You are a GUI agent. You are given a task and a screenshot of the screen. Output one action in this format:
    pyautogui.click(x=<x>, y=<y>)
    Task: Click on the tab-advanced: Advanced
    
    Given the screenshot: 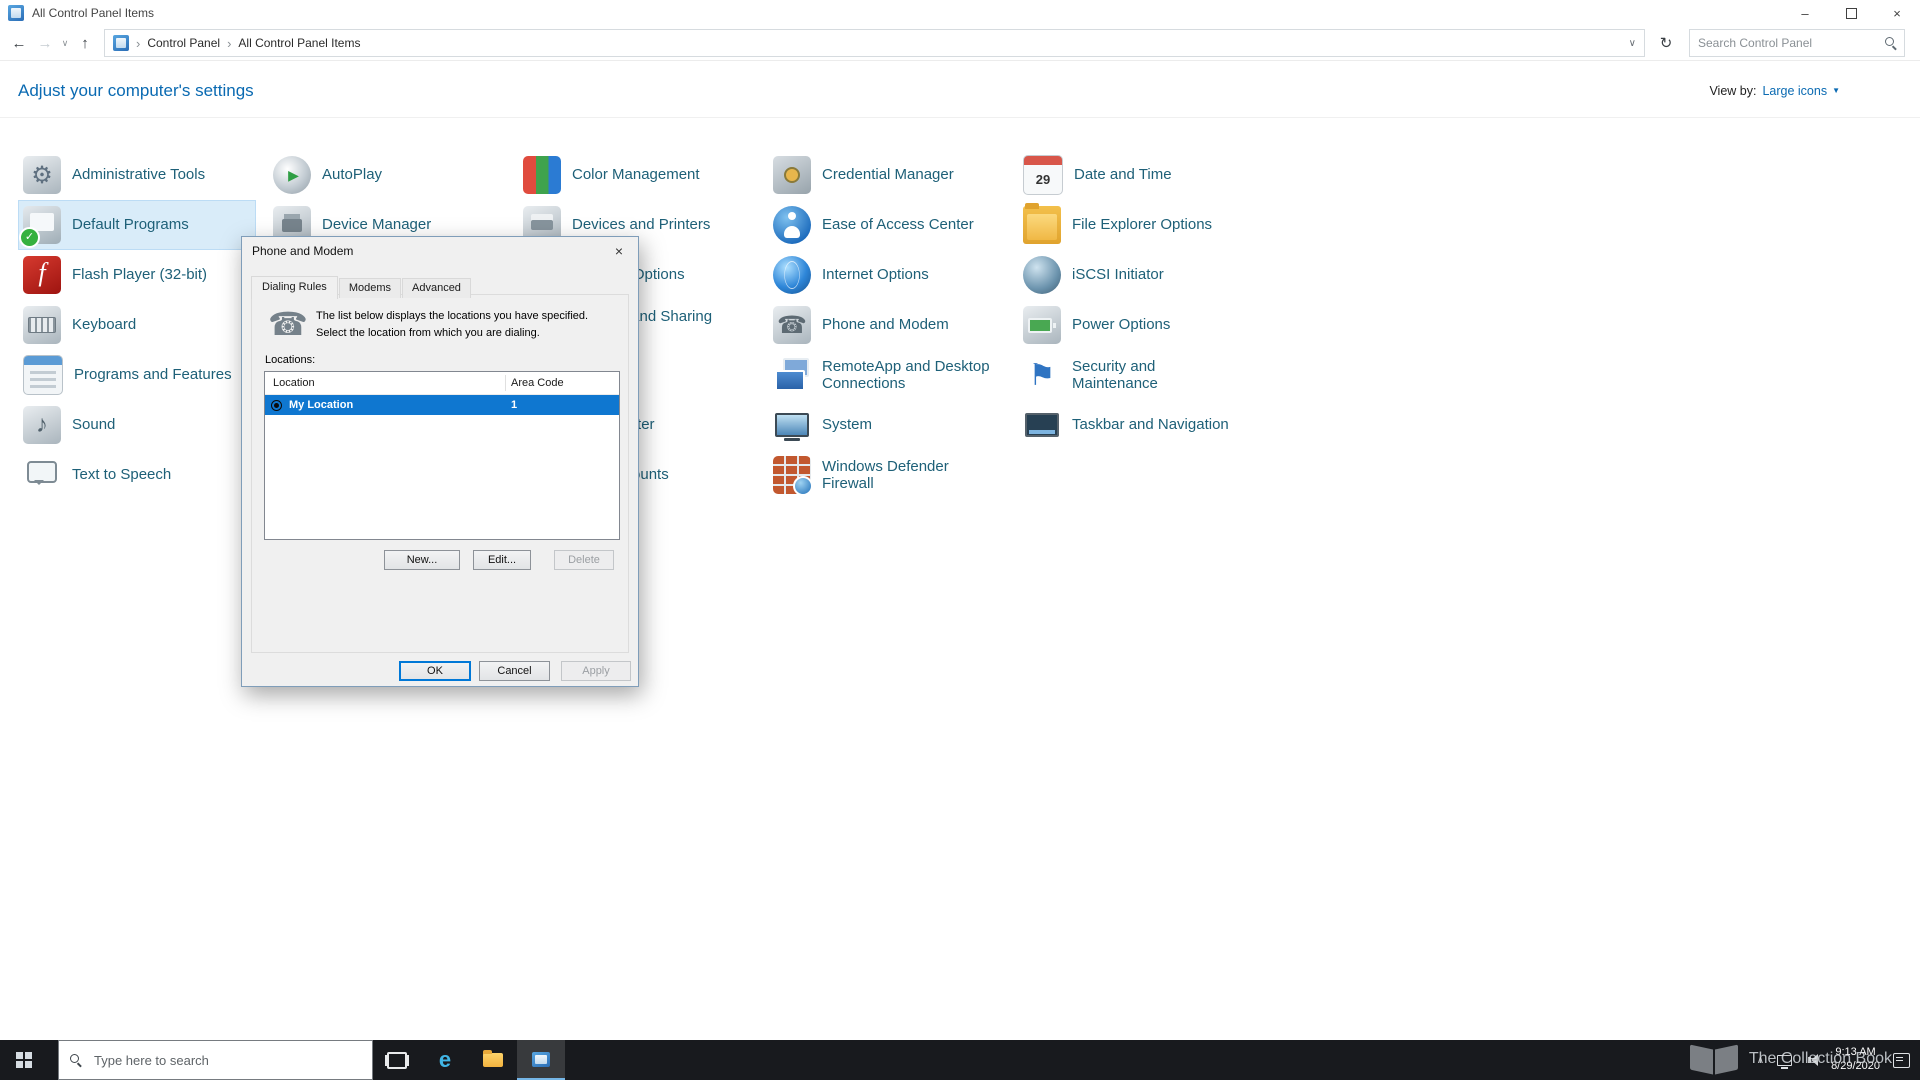 What is the action you would take?
    pyautogui.click(x=436, y=288)
    